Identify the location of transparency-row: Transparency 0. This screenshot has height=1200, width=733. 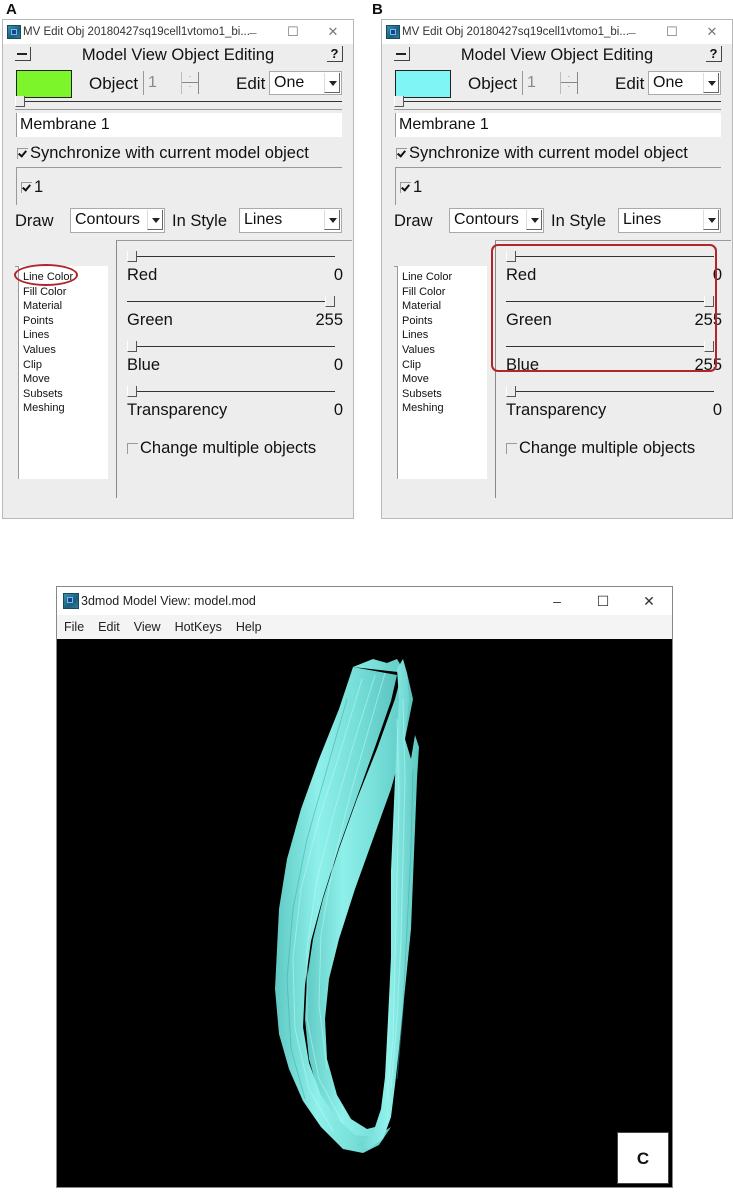
(235, 410).